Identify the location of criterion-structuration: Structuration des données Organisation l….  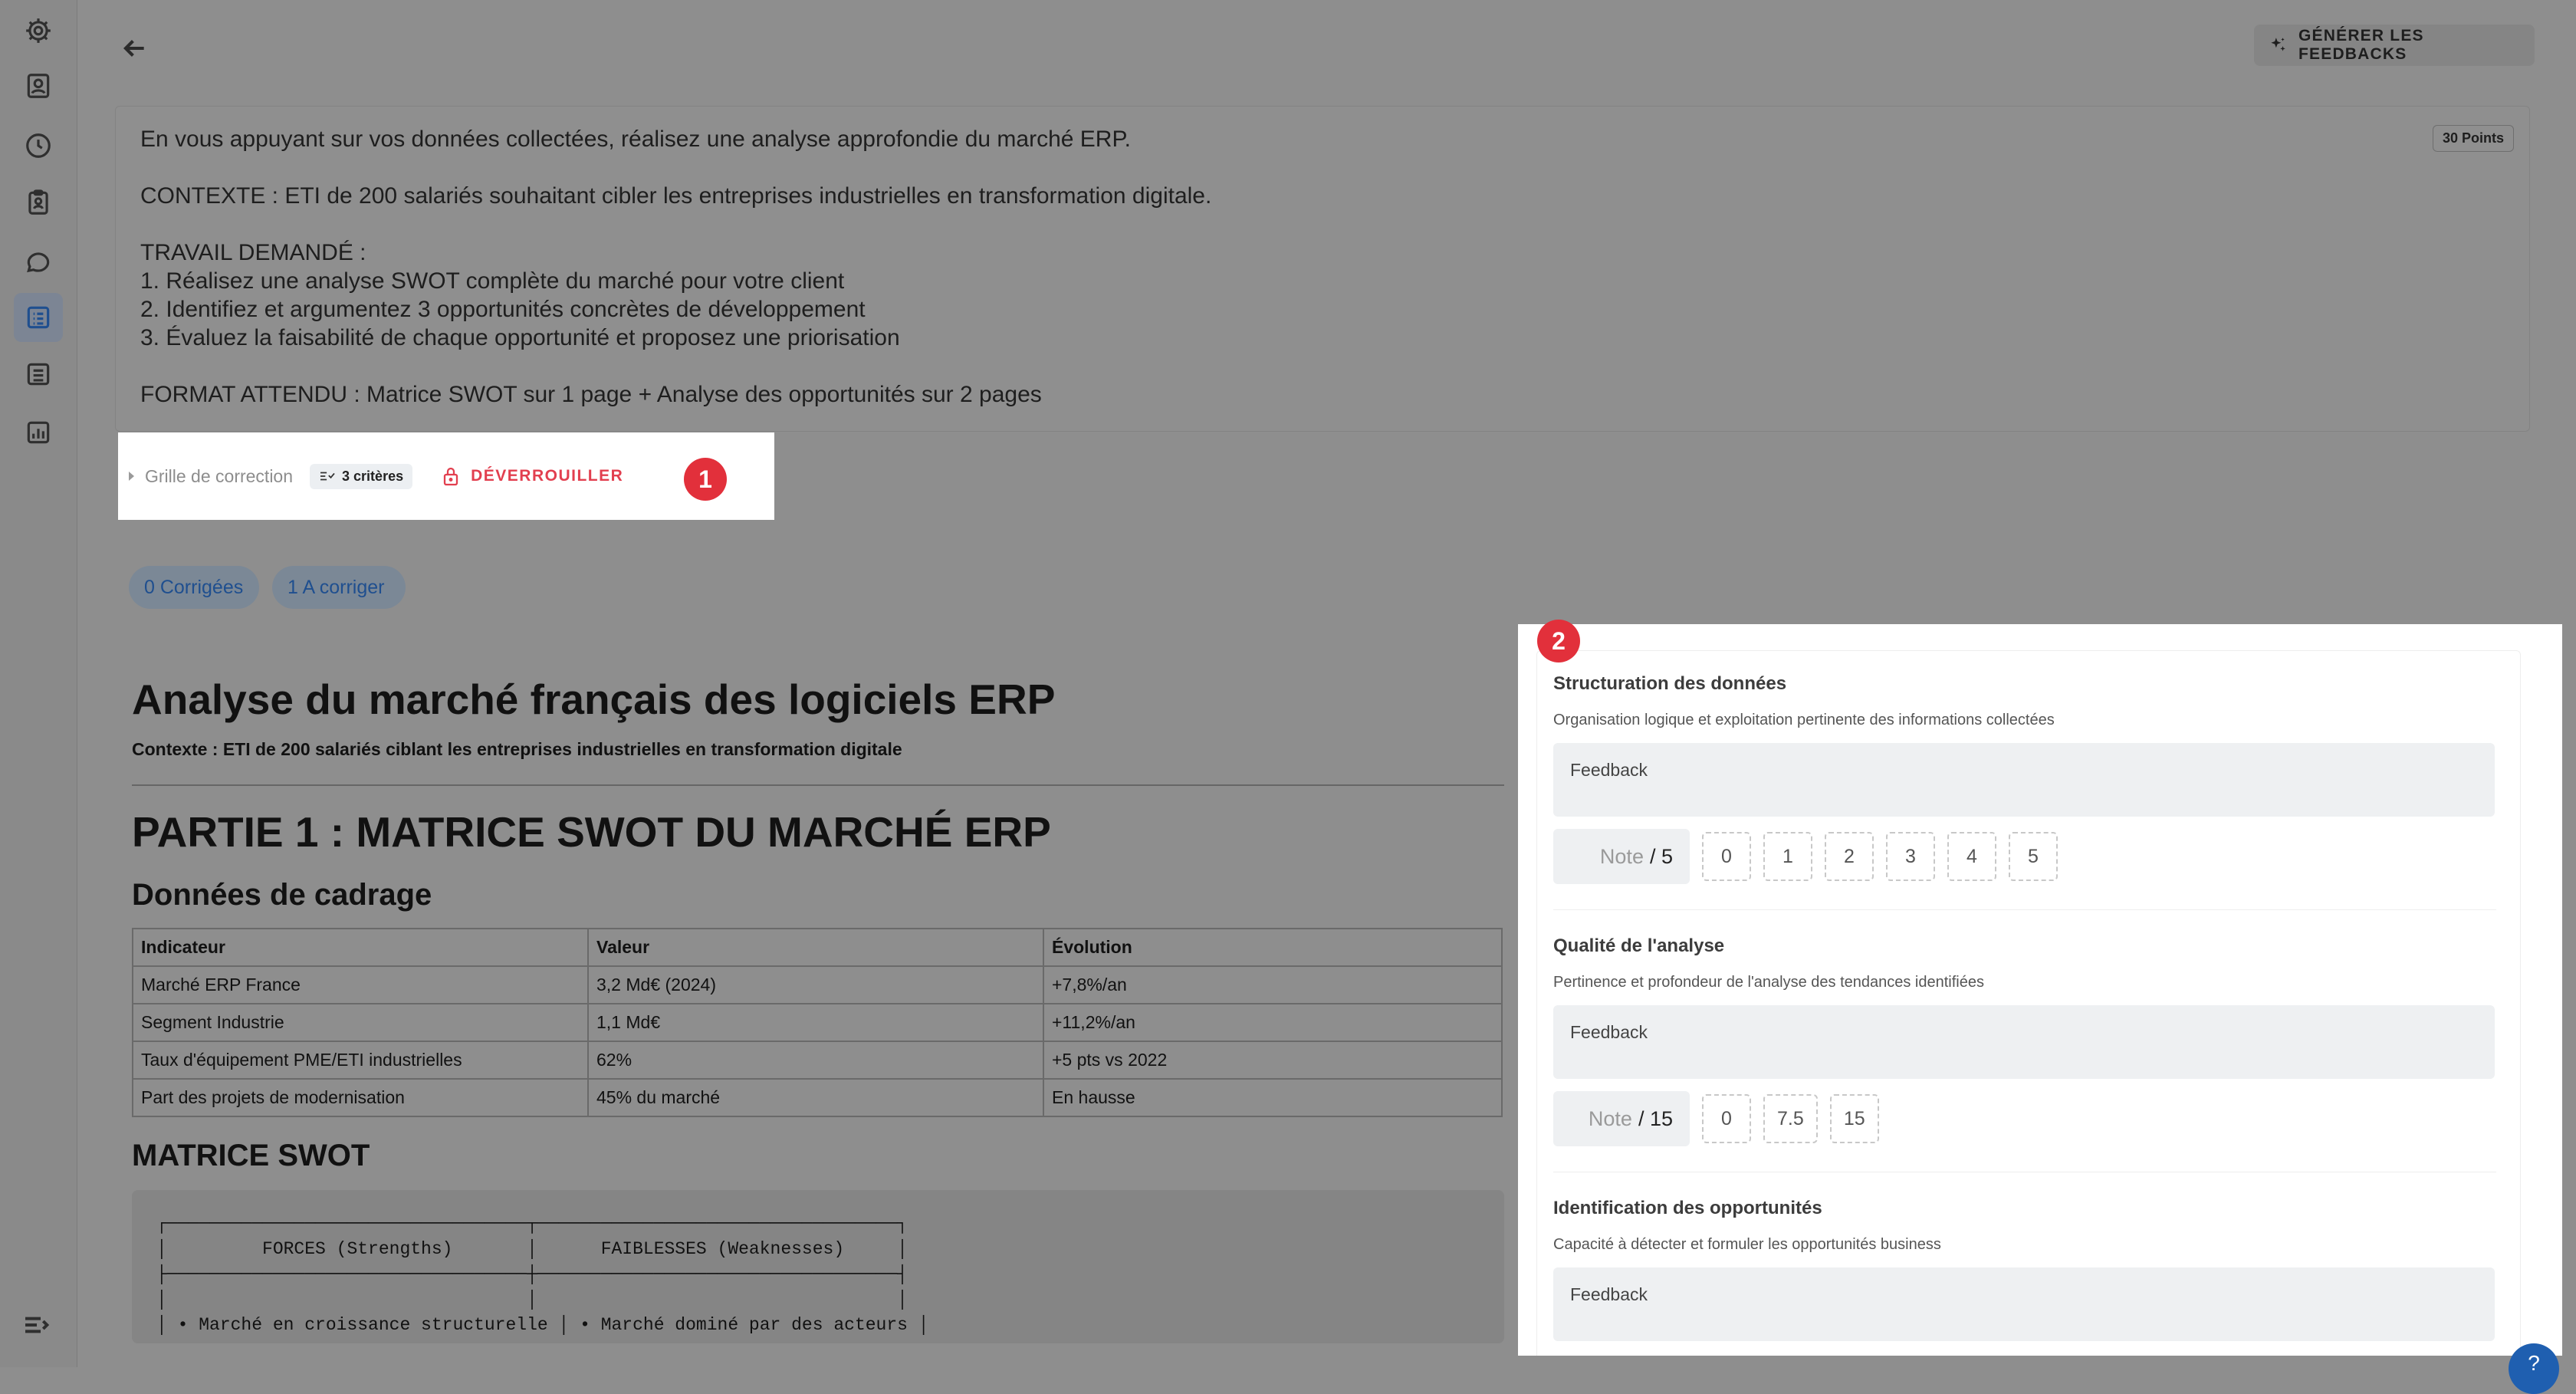
(2025, 779).